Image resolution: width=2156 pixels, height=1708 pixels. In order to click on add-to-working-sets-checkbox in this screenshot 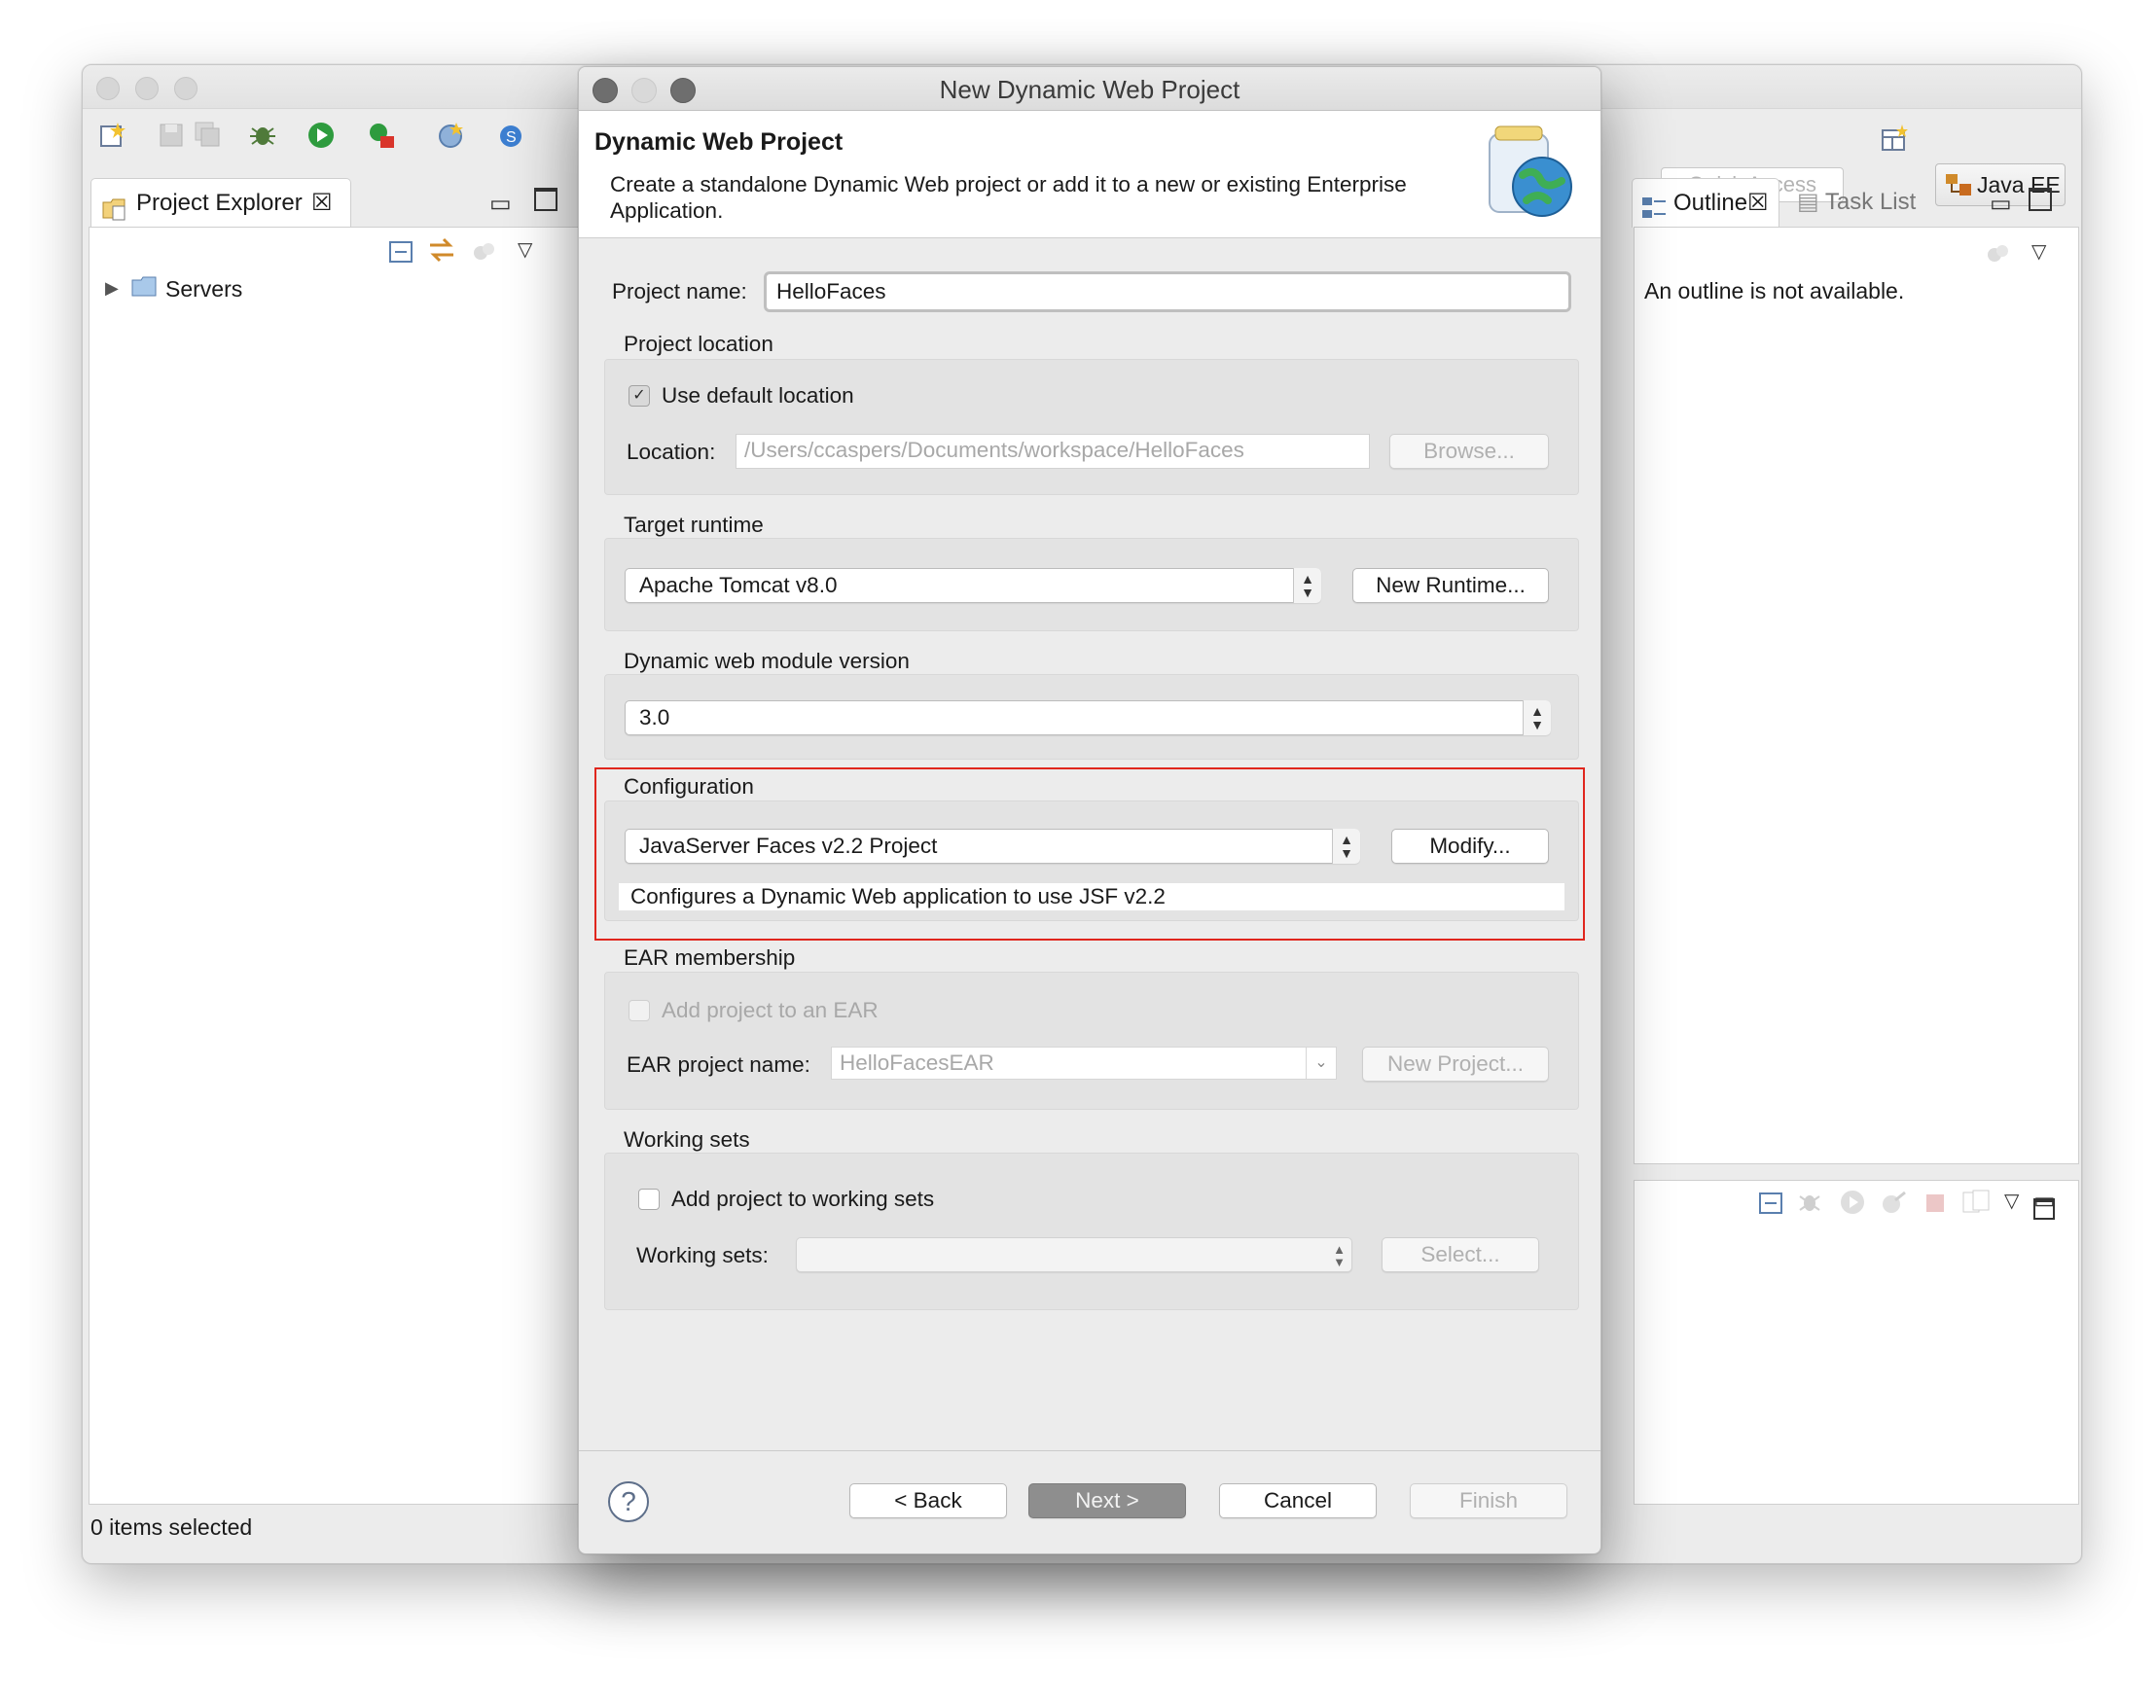, I will do `click(649, 1199)`.